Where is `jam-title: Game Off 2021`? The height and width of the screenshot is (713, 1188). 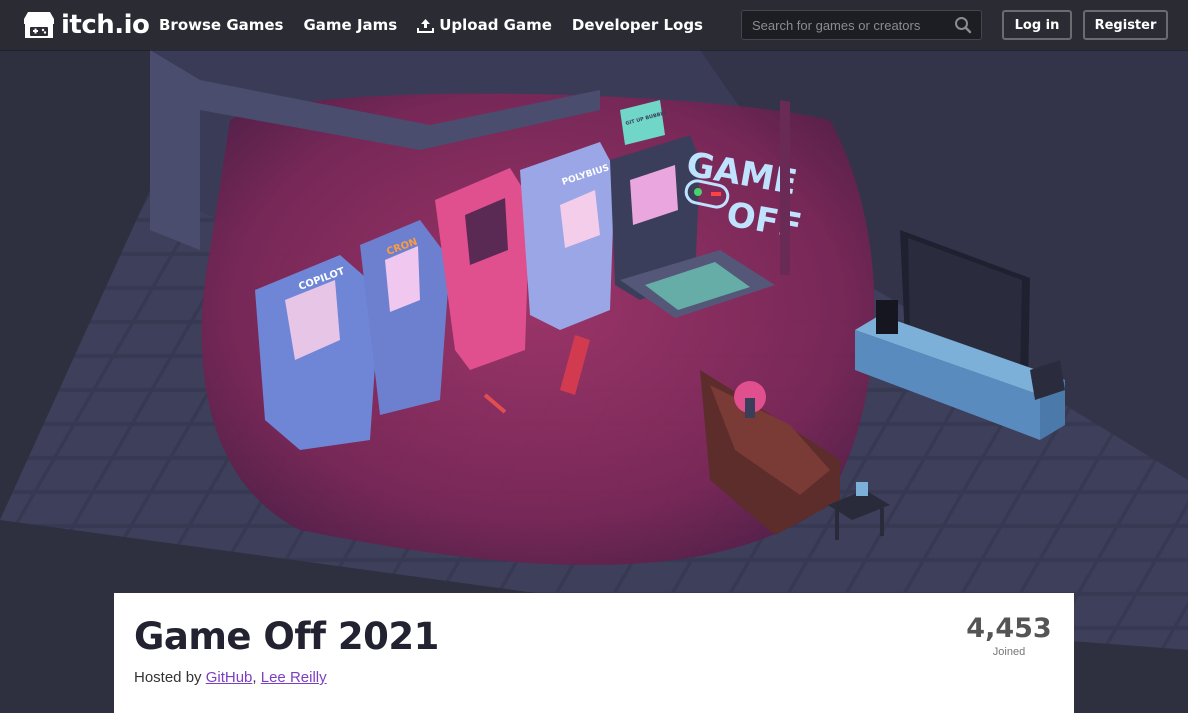 jam-title: Game Off 2021 is located at coordinates (286, 636).